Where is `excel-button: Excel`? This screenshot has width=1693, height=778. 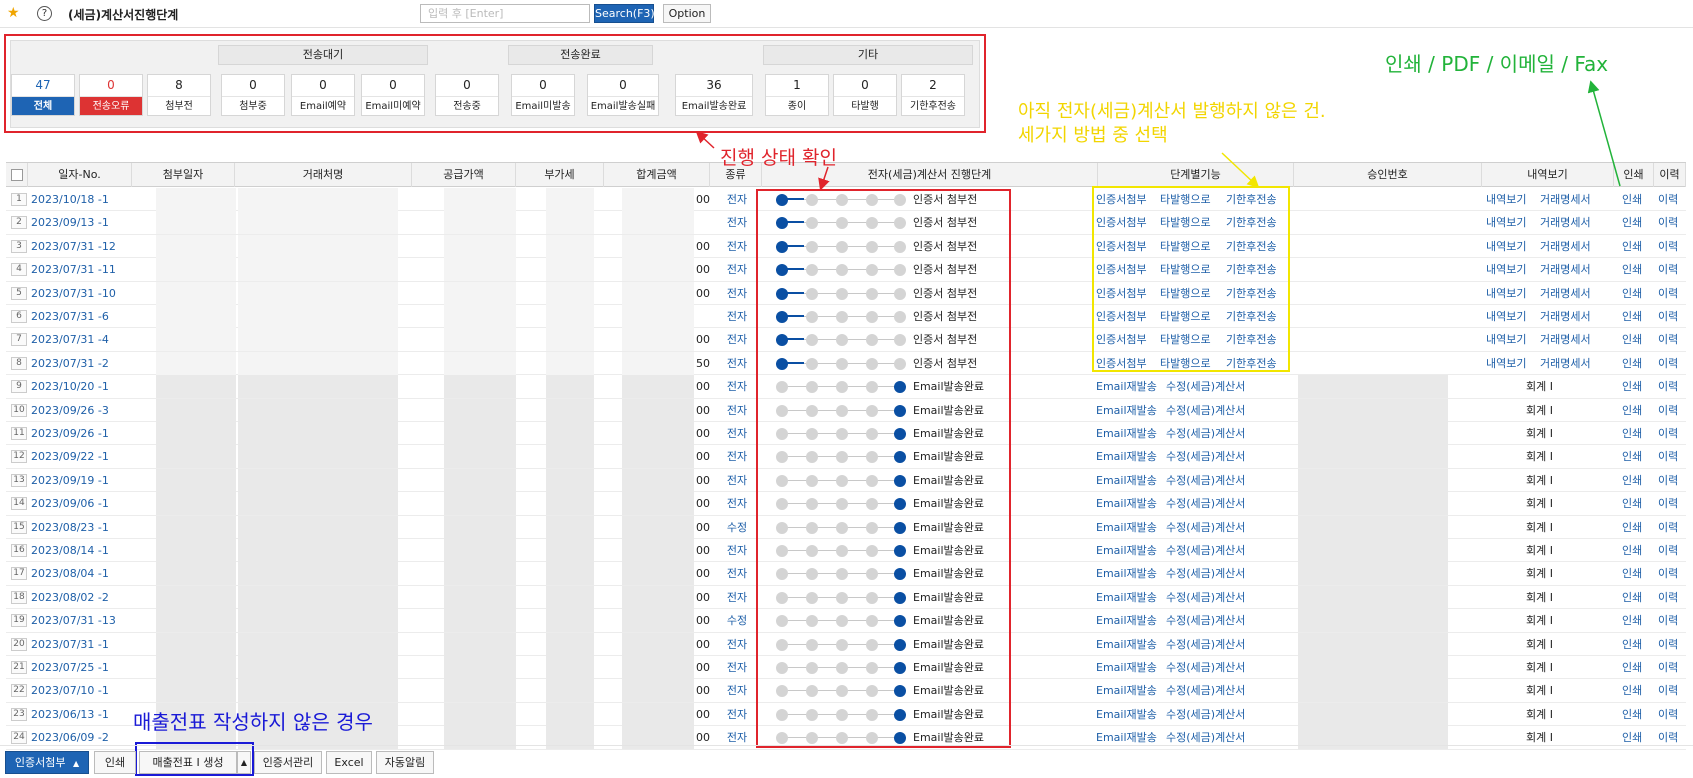 excel-button: Excel is located at coordinates (349, 762).